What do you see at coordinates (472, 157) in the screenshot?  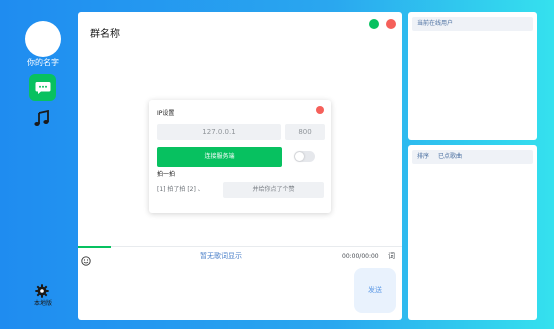 I see `song-list-header: 排序 已点歌曲` at bounding box center [472, 157].